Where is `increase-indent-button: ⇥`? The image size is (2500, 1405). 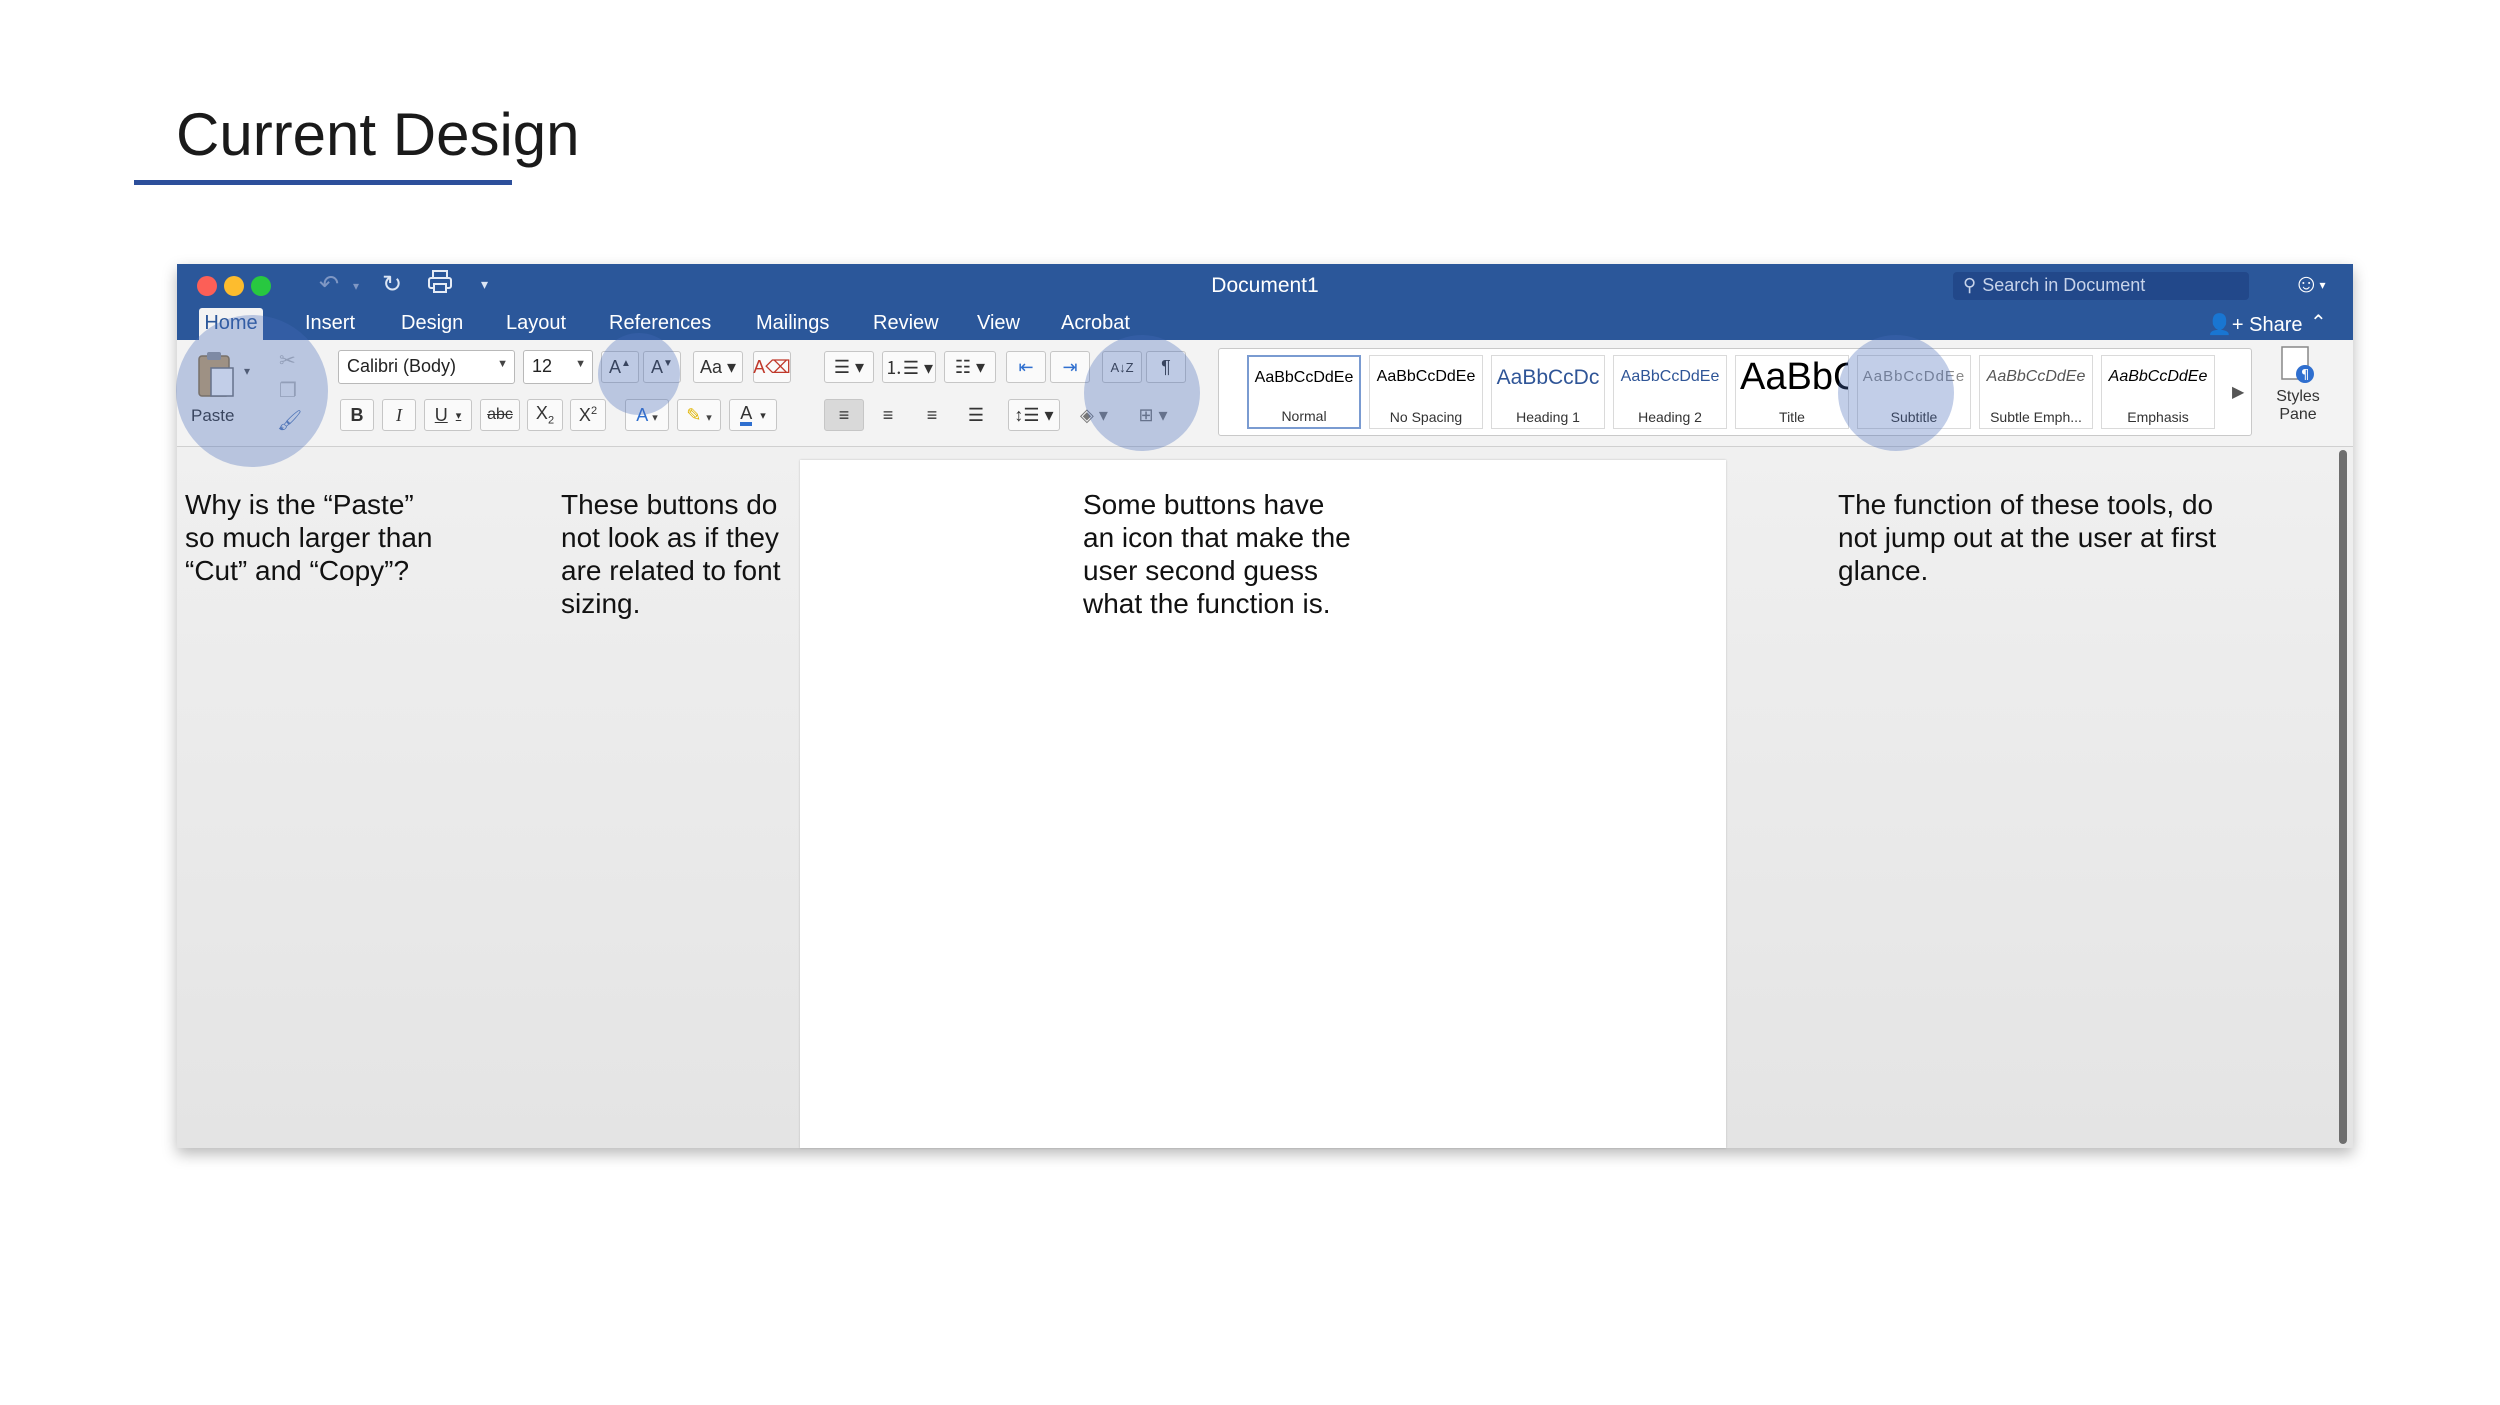
increase-indent-button: ⇥ is located at coordinates (1070, 367).